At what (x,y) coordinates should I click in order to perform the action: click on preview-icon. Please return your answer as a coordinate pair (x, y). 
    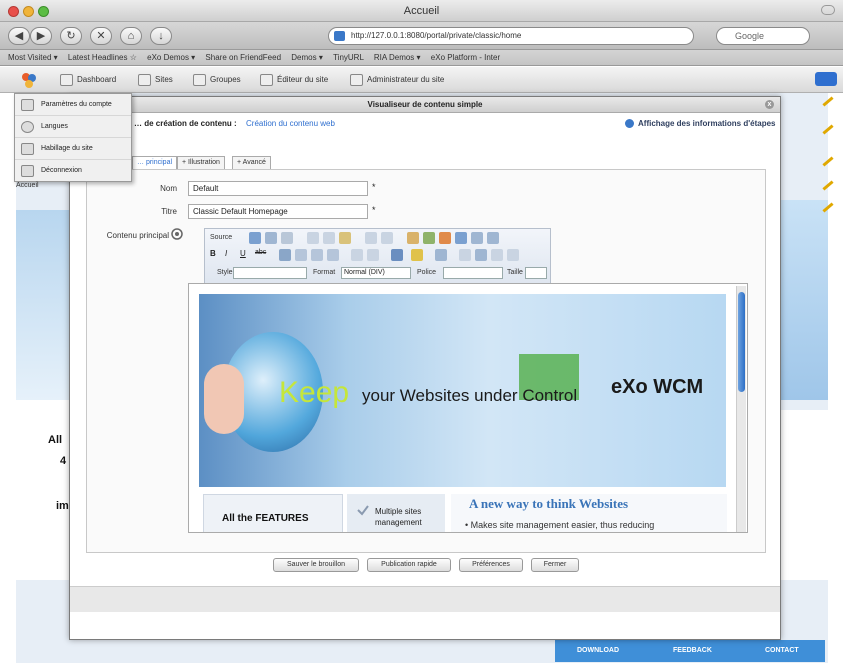
    Looking at the image, I should click on (287, 238).